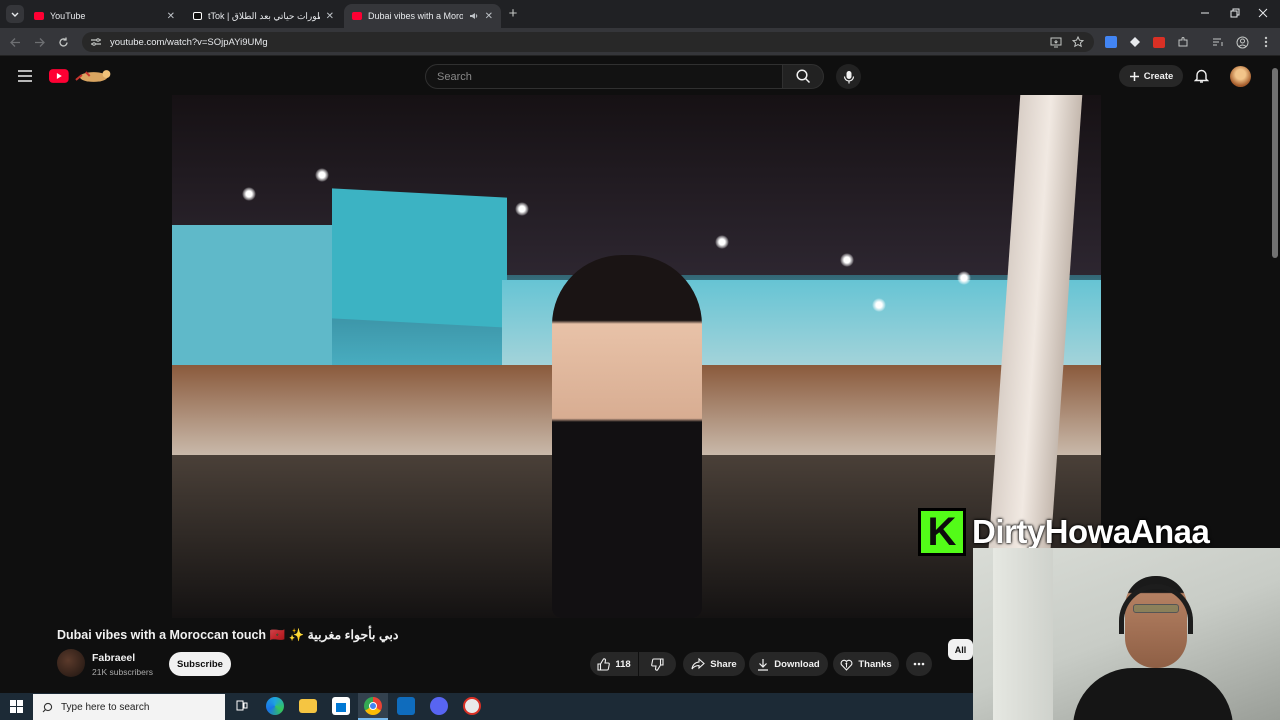 The width and height of the screenshot is (1280, 720). What do you see at coordinates (960, 649) in the screenshot?
I see `filter-chip-all: All` at bounding box center [960, 649].